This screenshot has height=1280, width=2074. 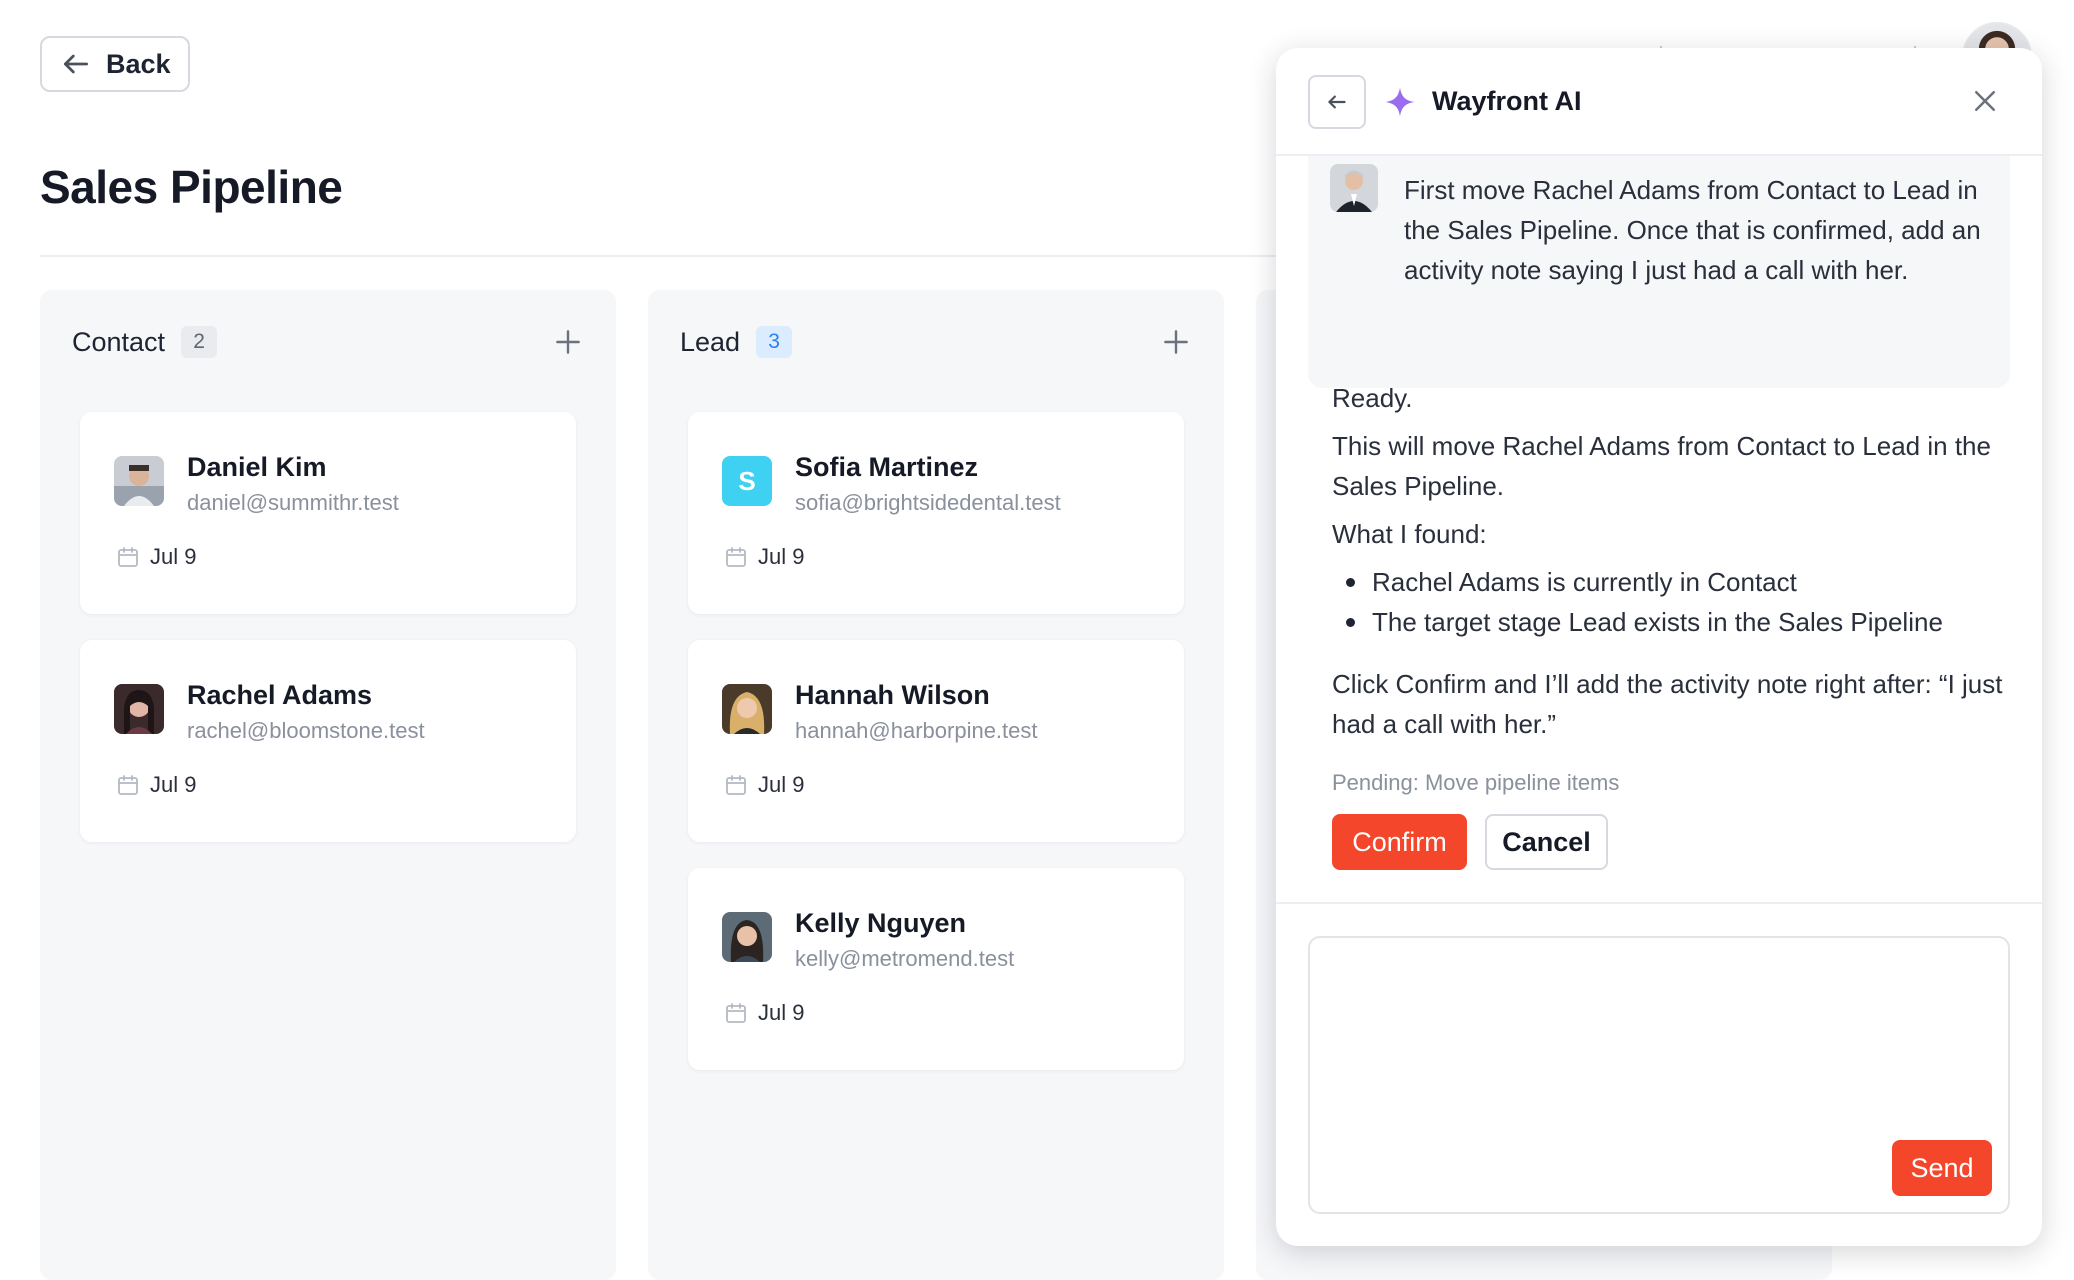 I want to click on pipeline-card: Kelly Nguyen kelly@metromend.test Jul 9, so click(x=936, y=969).